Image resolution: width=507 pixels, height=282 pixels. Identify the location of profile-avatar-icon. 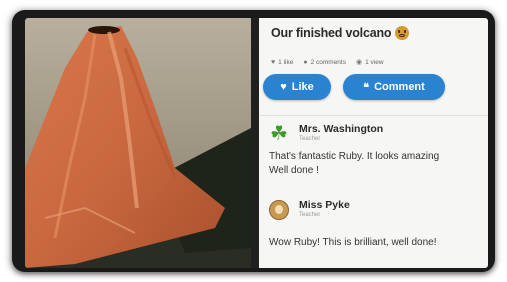
(279, 210).